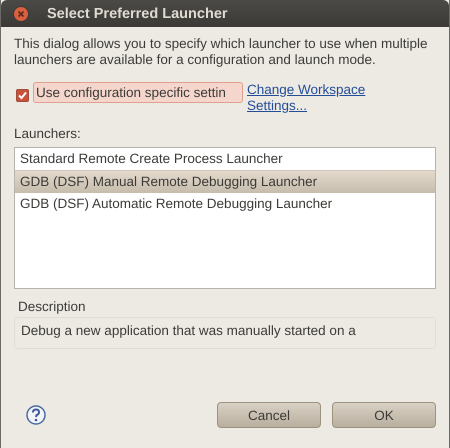 The width and height of the screenshot is (450, 448). What do you see at coordinates (48, 133) in the screenshot?
I see `launchers-label: Launchers:` at bounding box center [48, 133].